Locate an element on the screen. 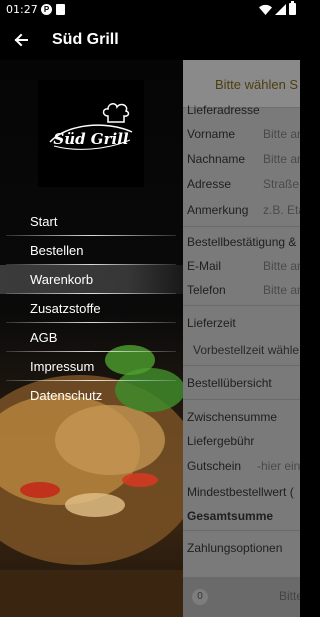 Image resolution: width=320 pixels, height=617 pixels. menu-item-label: Zusatzstoffe is located at coordinates (65, 308).